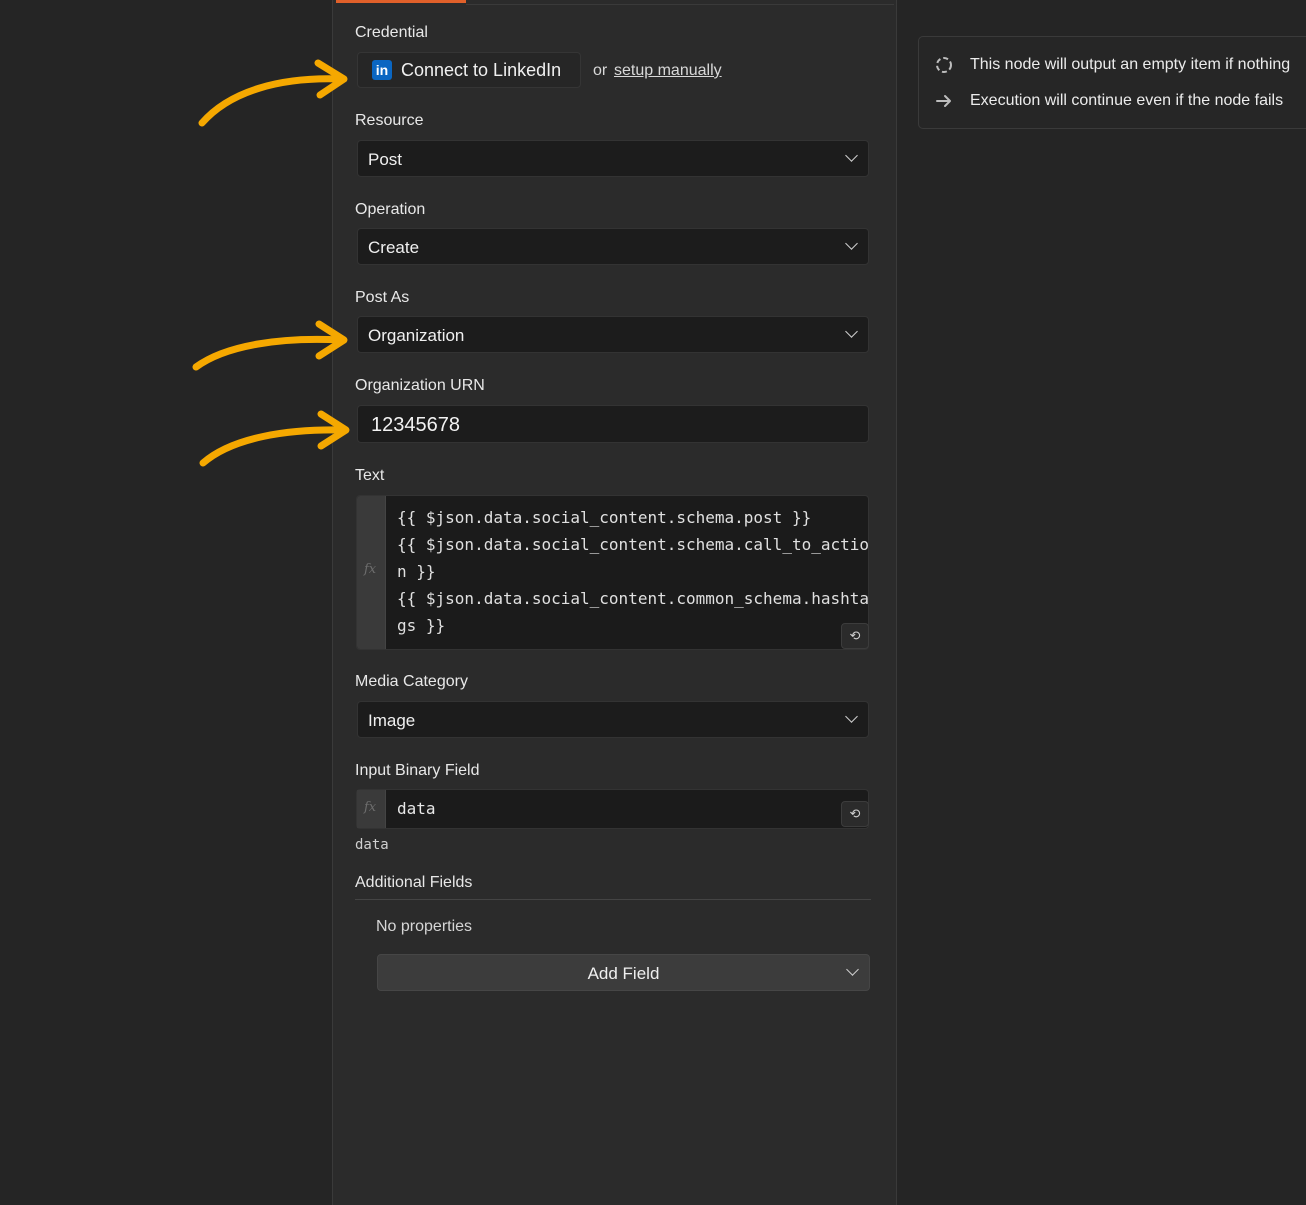  What do you see at coordinates (392, 720) in the screenshot?
I see `media-category-value: Image` at bounding box center [392, 720].